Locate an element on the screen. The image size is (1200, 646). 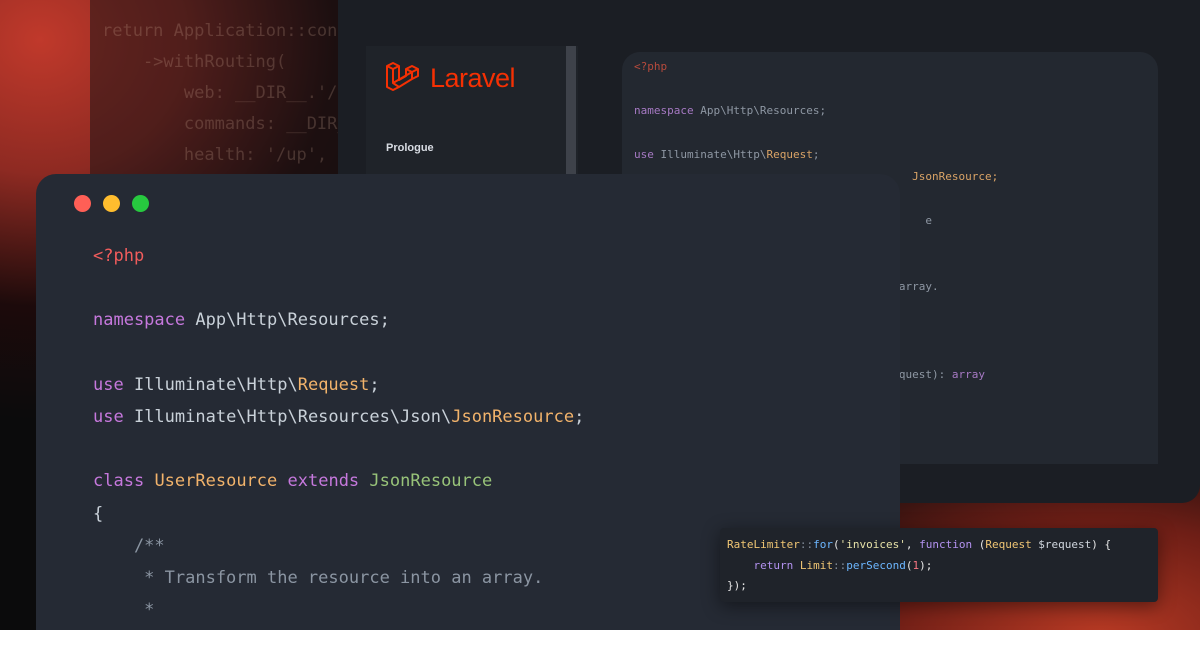
code-line: /** is located at coordinates (338, 546).